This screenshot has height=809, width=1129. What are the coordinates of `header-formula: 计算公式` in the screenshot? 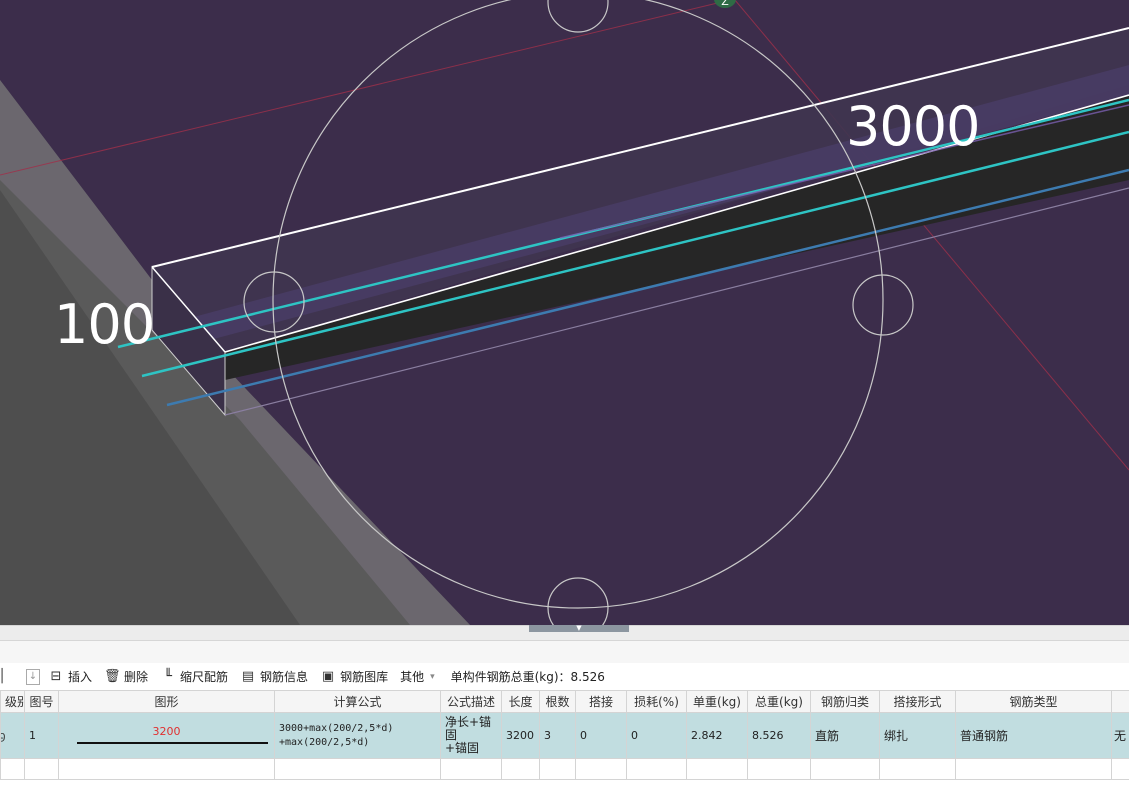 It's located at (357, 701).